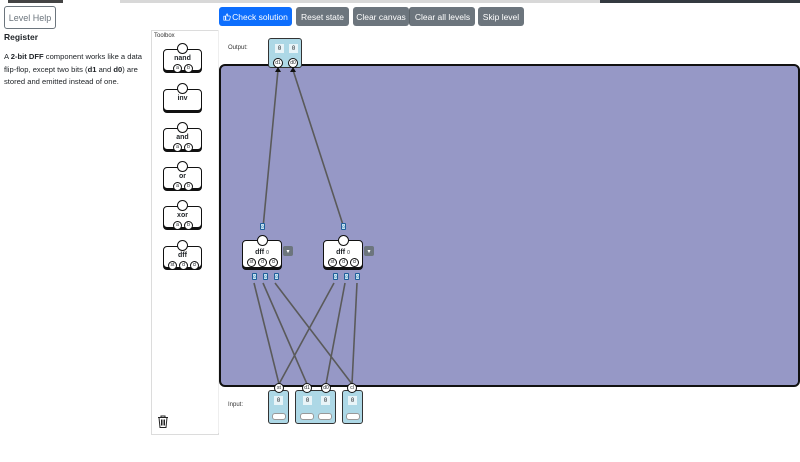  I want to click on check-solution-label: Check solution, so click(260, 16).